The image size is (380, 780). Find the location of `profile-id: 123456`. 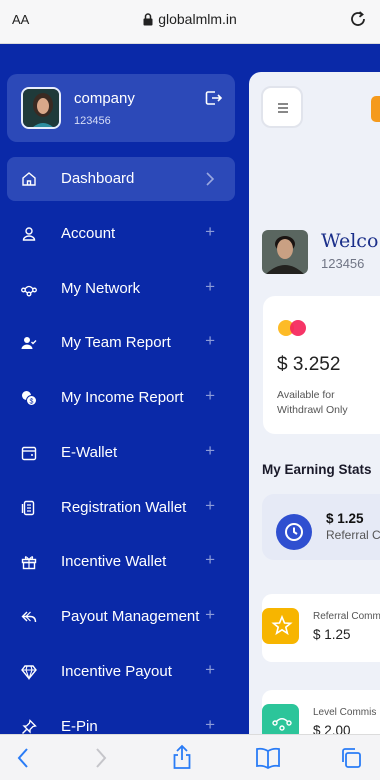

profile-id: 123456 is located at coordinates (92, 121).